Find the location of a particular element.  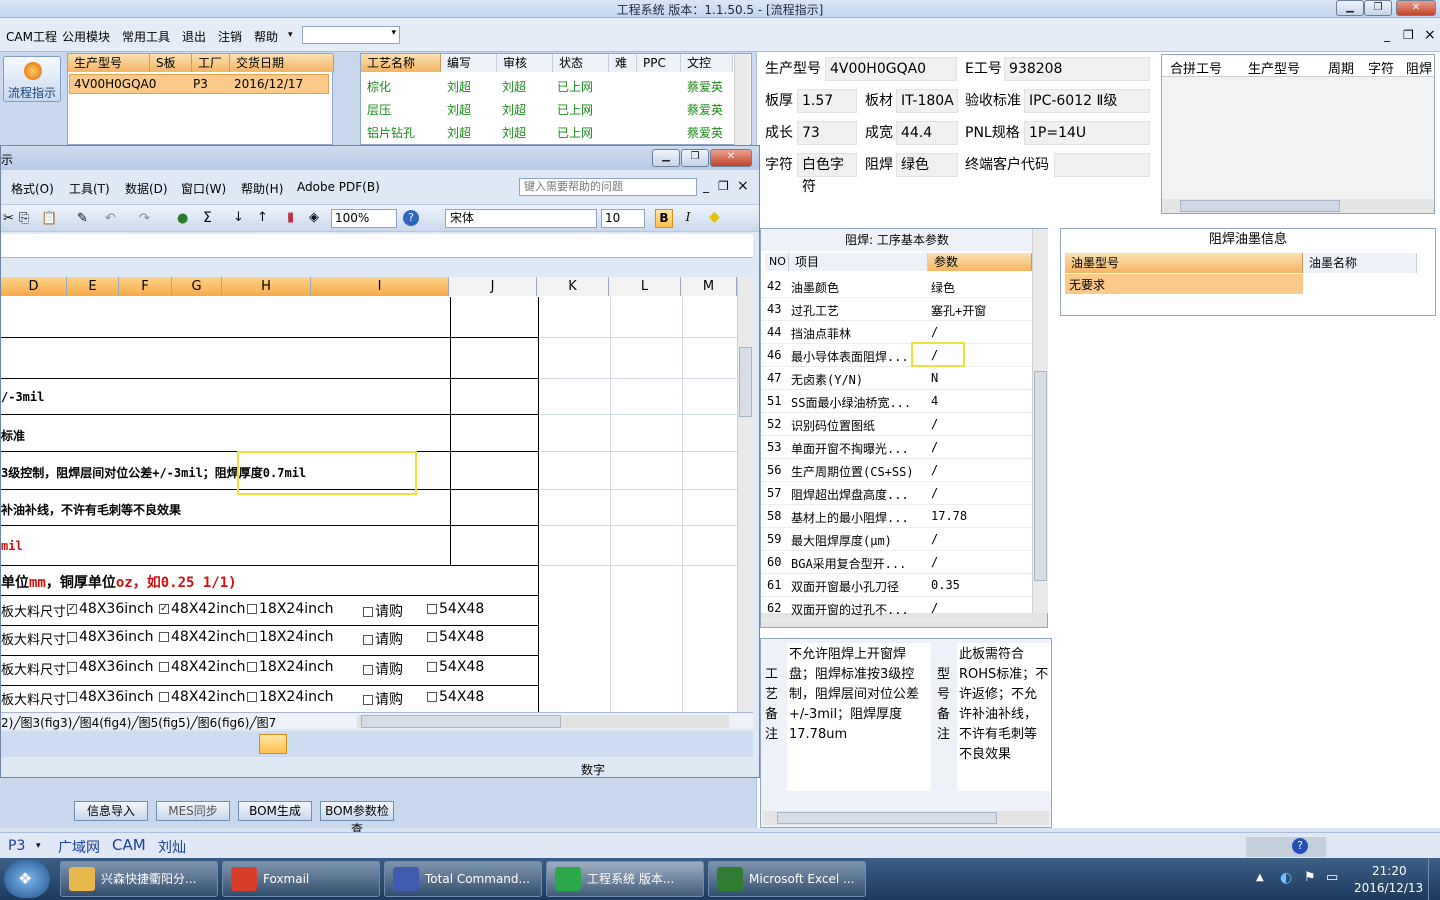

merge-header-char: 字符 is located at coordinates (1381, 67).